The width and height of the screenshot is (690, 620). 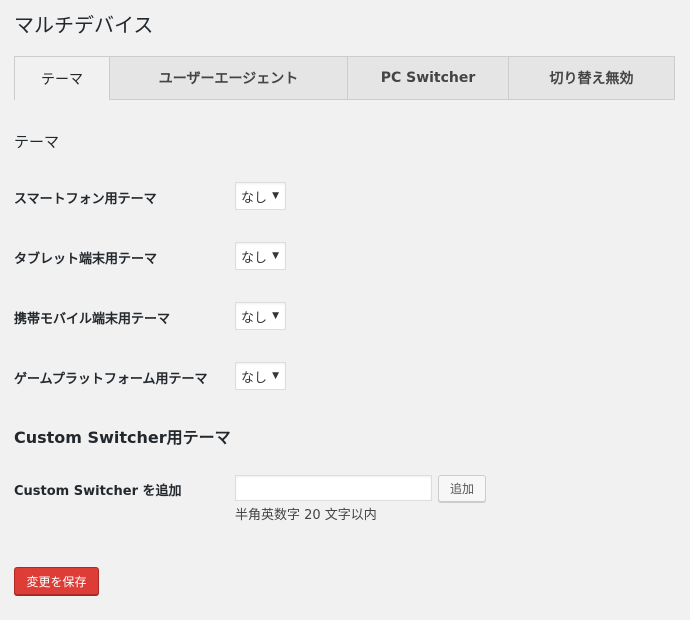 What do you see at coordinates (37, 142) in the screenshot?
I see `theme-section-heading: テーマ` at bounding box center [37, 142].